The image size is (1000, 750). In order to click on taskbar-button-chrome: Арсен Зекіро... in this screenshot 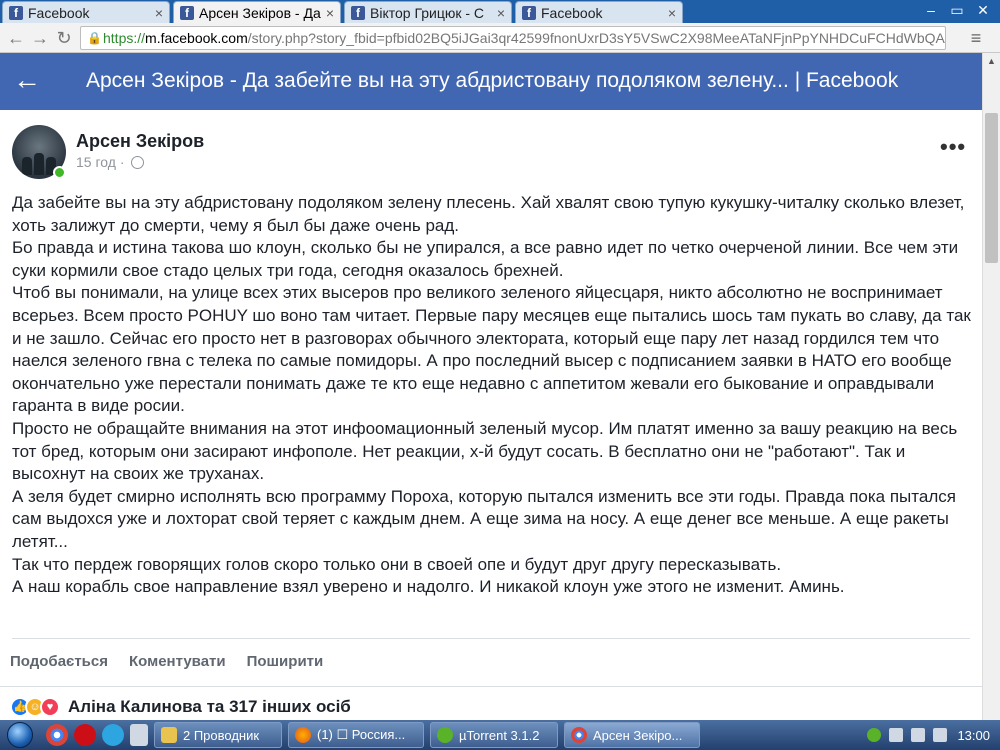, I will do `click(632, 735)`.